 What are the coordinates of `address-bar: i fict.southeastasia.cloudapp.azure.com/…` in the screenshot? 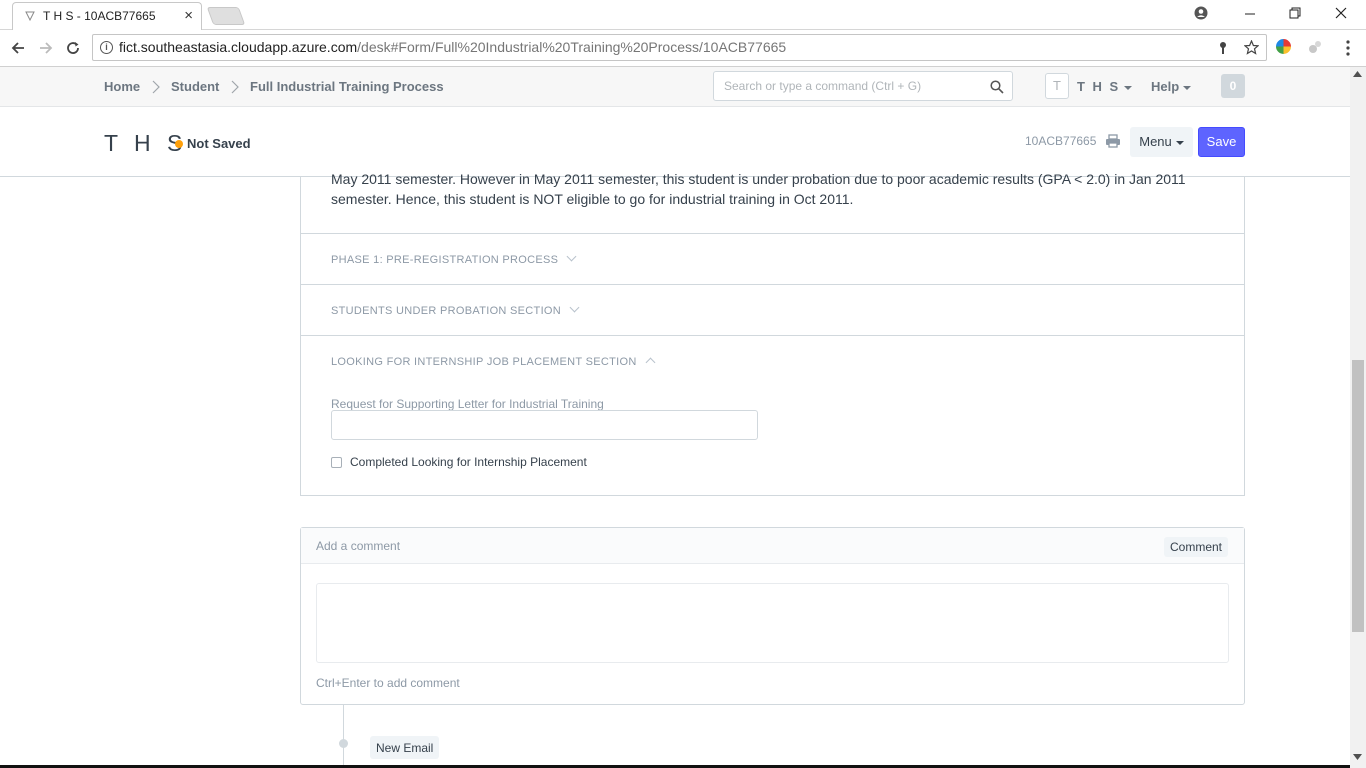 It's located at (679, 47).